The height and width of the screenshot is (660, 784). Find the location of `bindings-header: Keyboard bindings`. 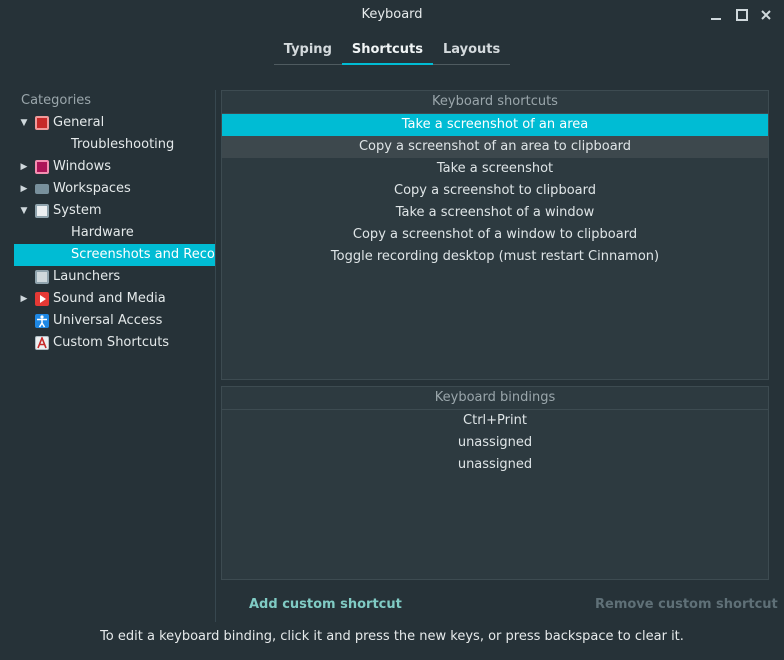

bindings-header: Keyboard bindings is located at coordinates (495, 398).